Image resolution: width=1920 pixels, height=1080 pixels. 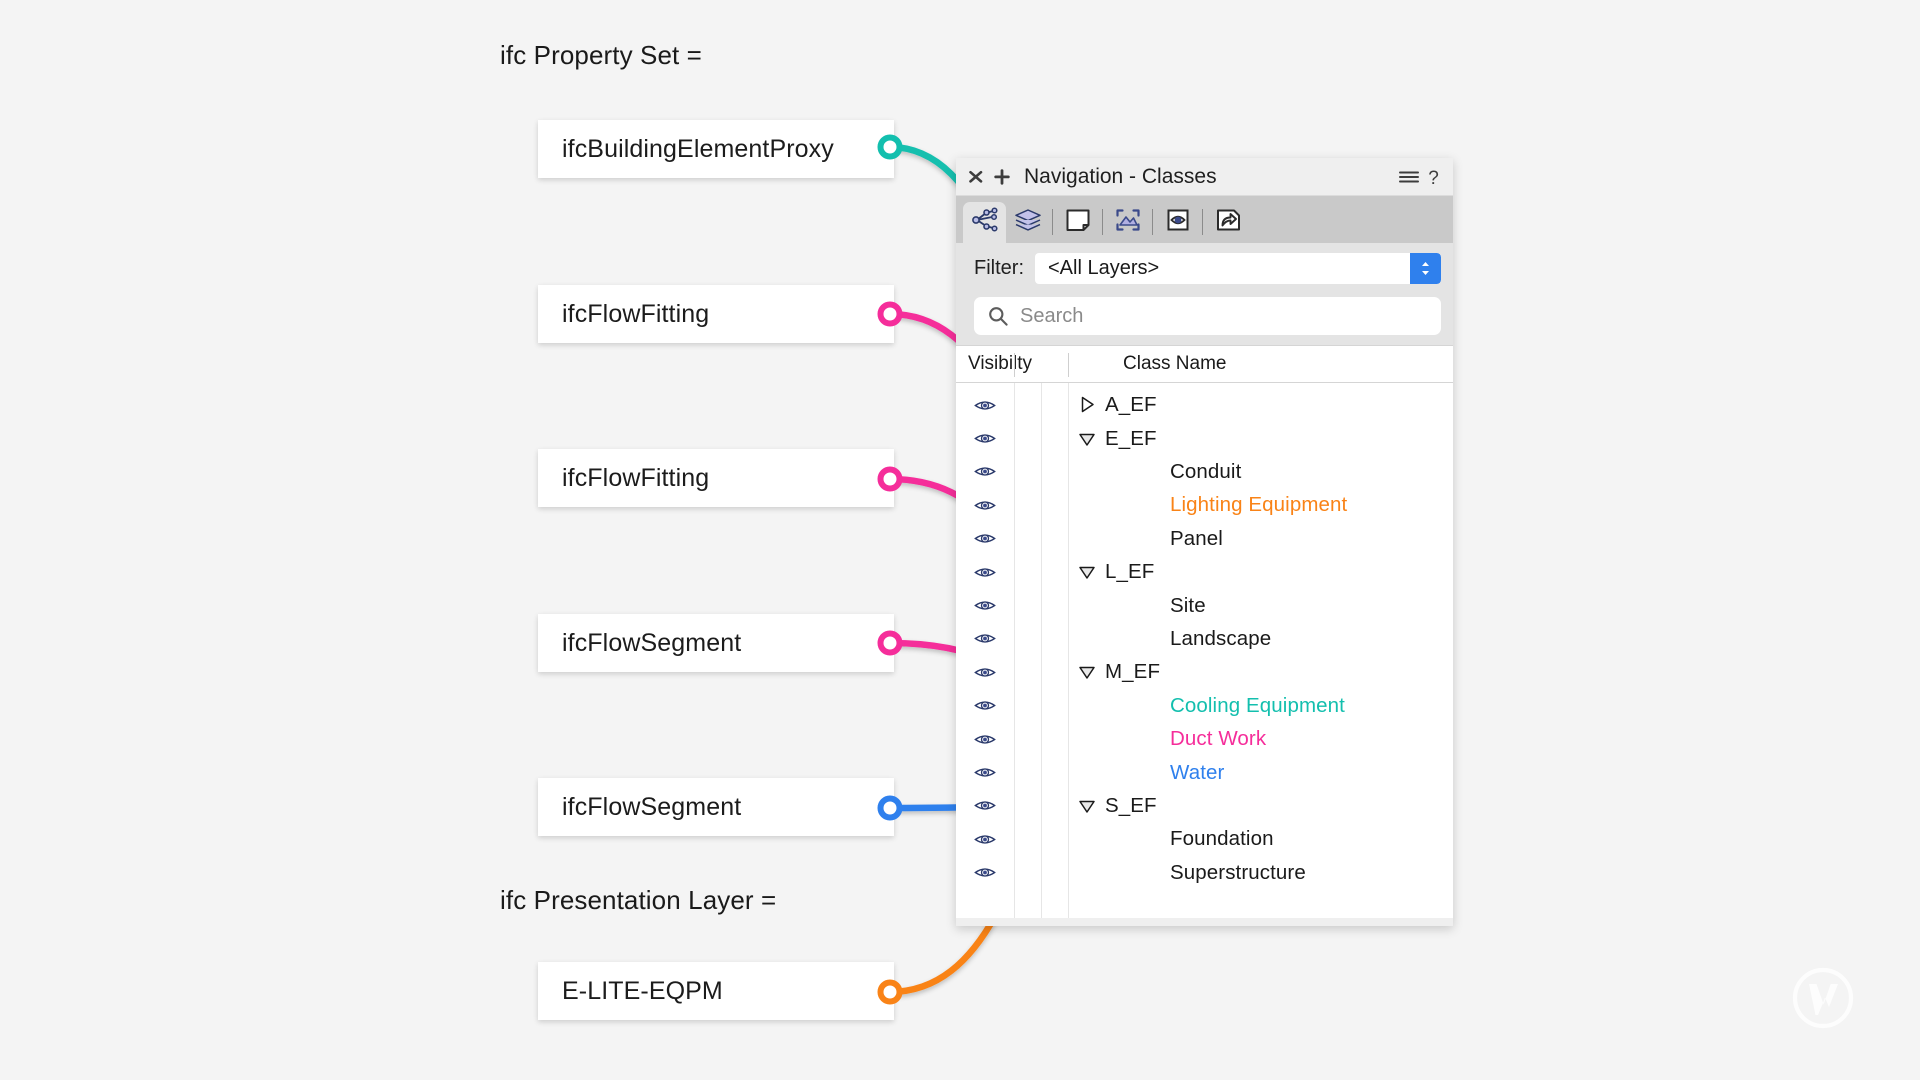 I want to click on class-name-label: M_EF, so click(x=1132, y=672).